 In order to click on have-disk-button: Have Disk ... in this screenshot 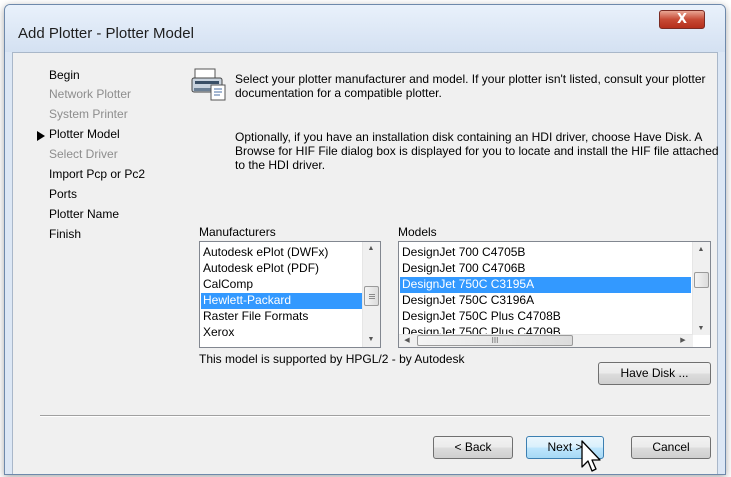, I will do `click(654, 373)`.